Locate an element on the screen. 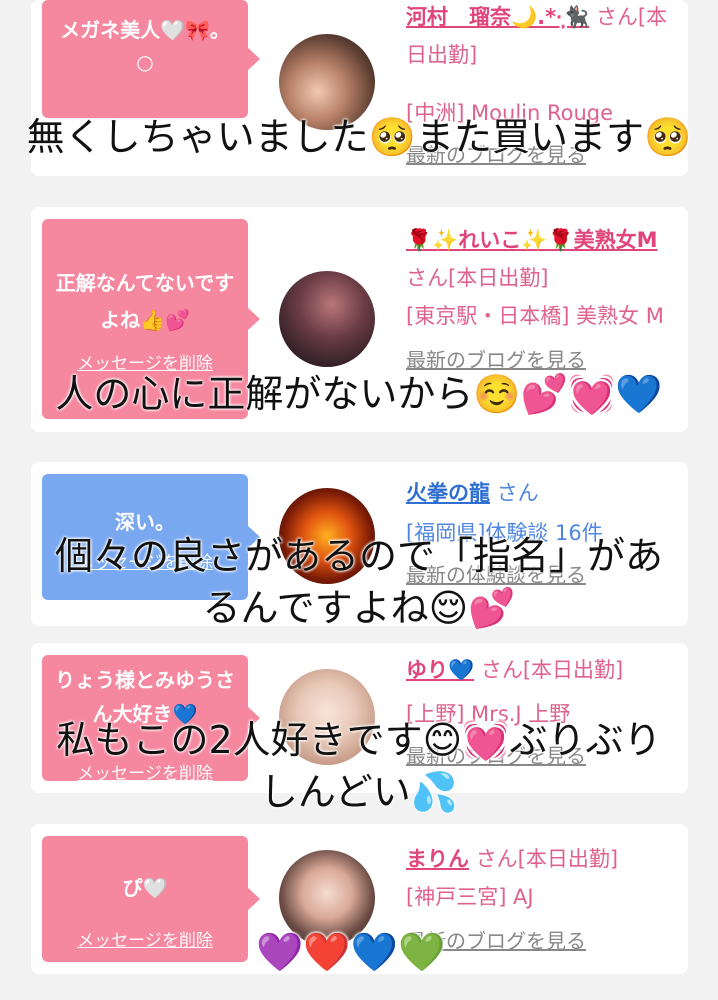 The width and height of the screenshot is (718, 1000). status-text: さん is located at coordinates (517, 493).